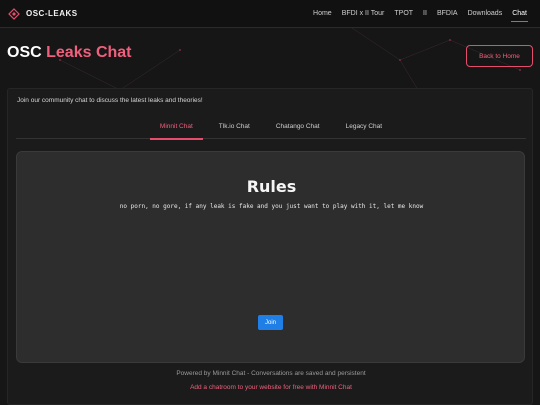 The width and height of the screenshot is (540, 405). Describe the element at coordinates (24, 52) in the screenshot. I see `page-title-prefix: OSC` at that location.